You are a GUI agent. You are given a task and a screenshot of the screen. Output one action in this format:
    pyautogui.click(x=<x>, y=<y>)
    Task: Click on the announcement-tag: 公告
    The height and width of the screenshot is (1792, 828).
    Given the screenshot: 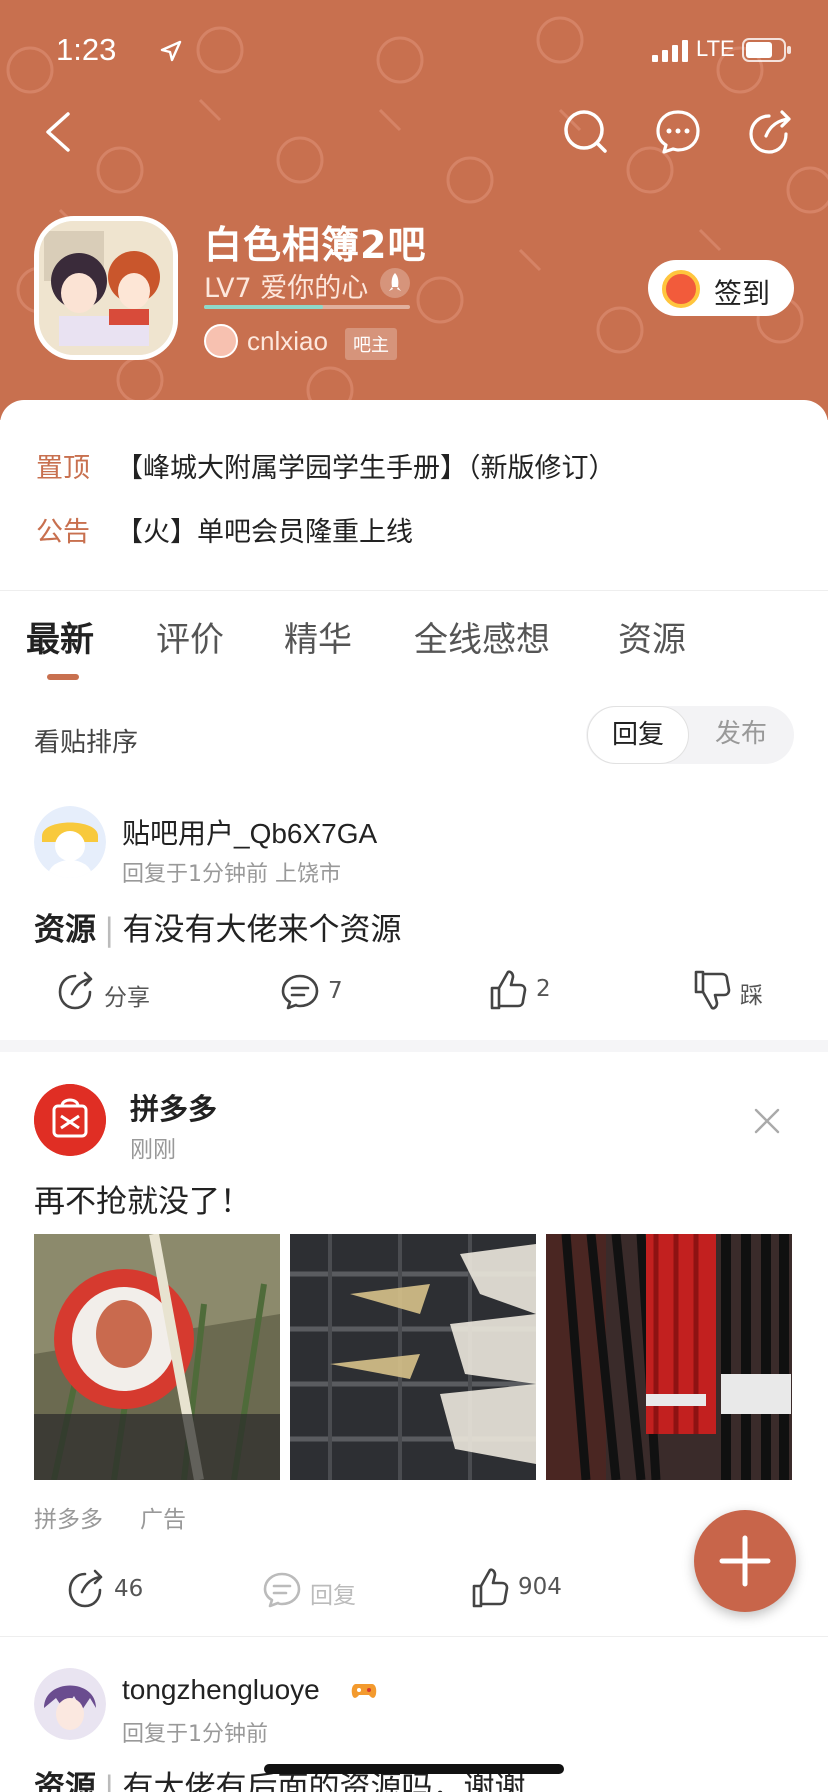 What is the action you would take?
    pyautogui.click(x=63, y=532)
    